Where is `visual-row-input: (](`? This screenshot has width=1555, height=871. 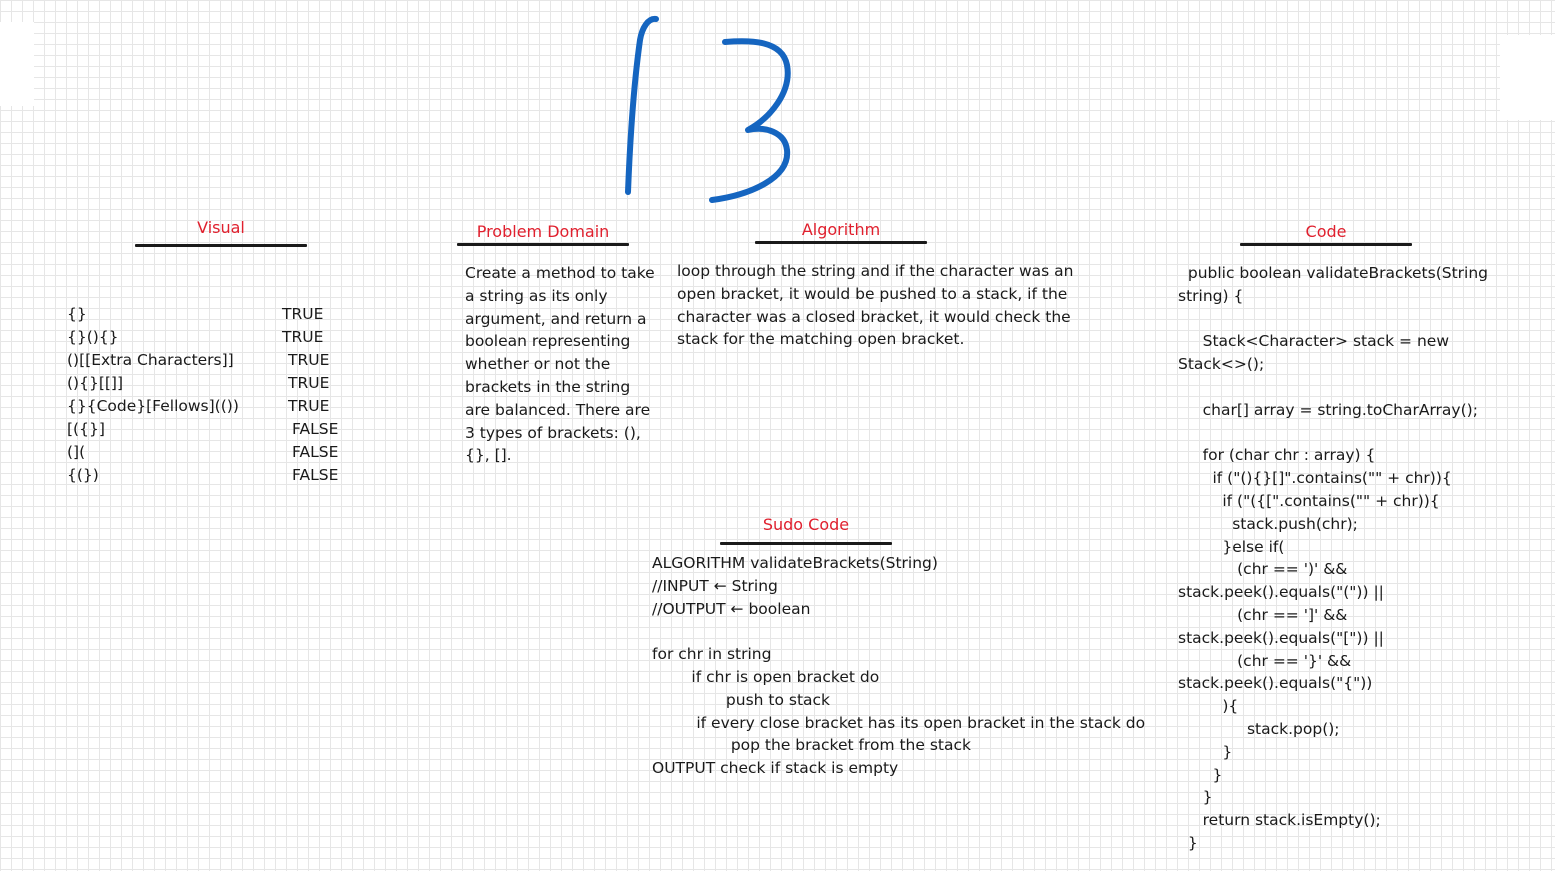 visual-row-input: (]( is located at coordinates (76, 452).